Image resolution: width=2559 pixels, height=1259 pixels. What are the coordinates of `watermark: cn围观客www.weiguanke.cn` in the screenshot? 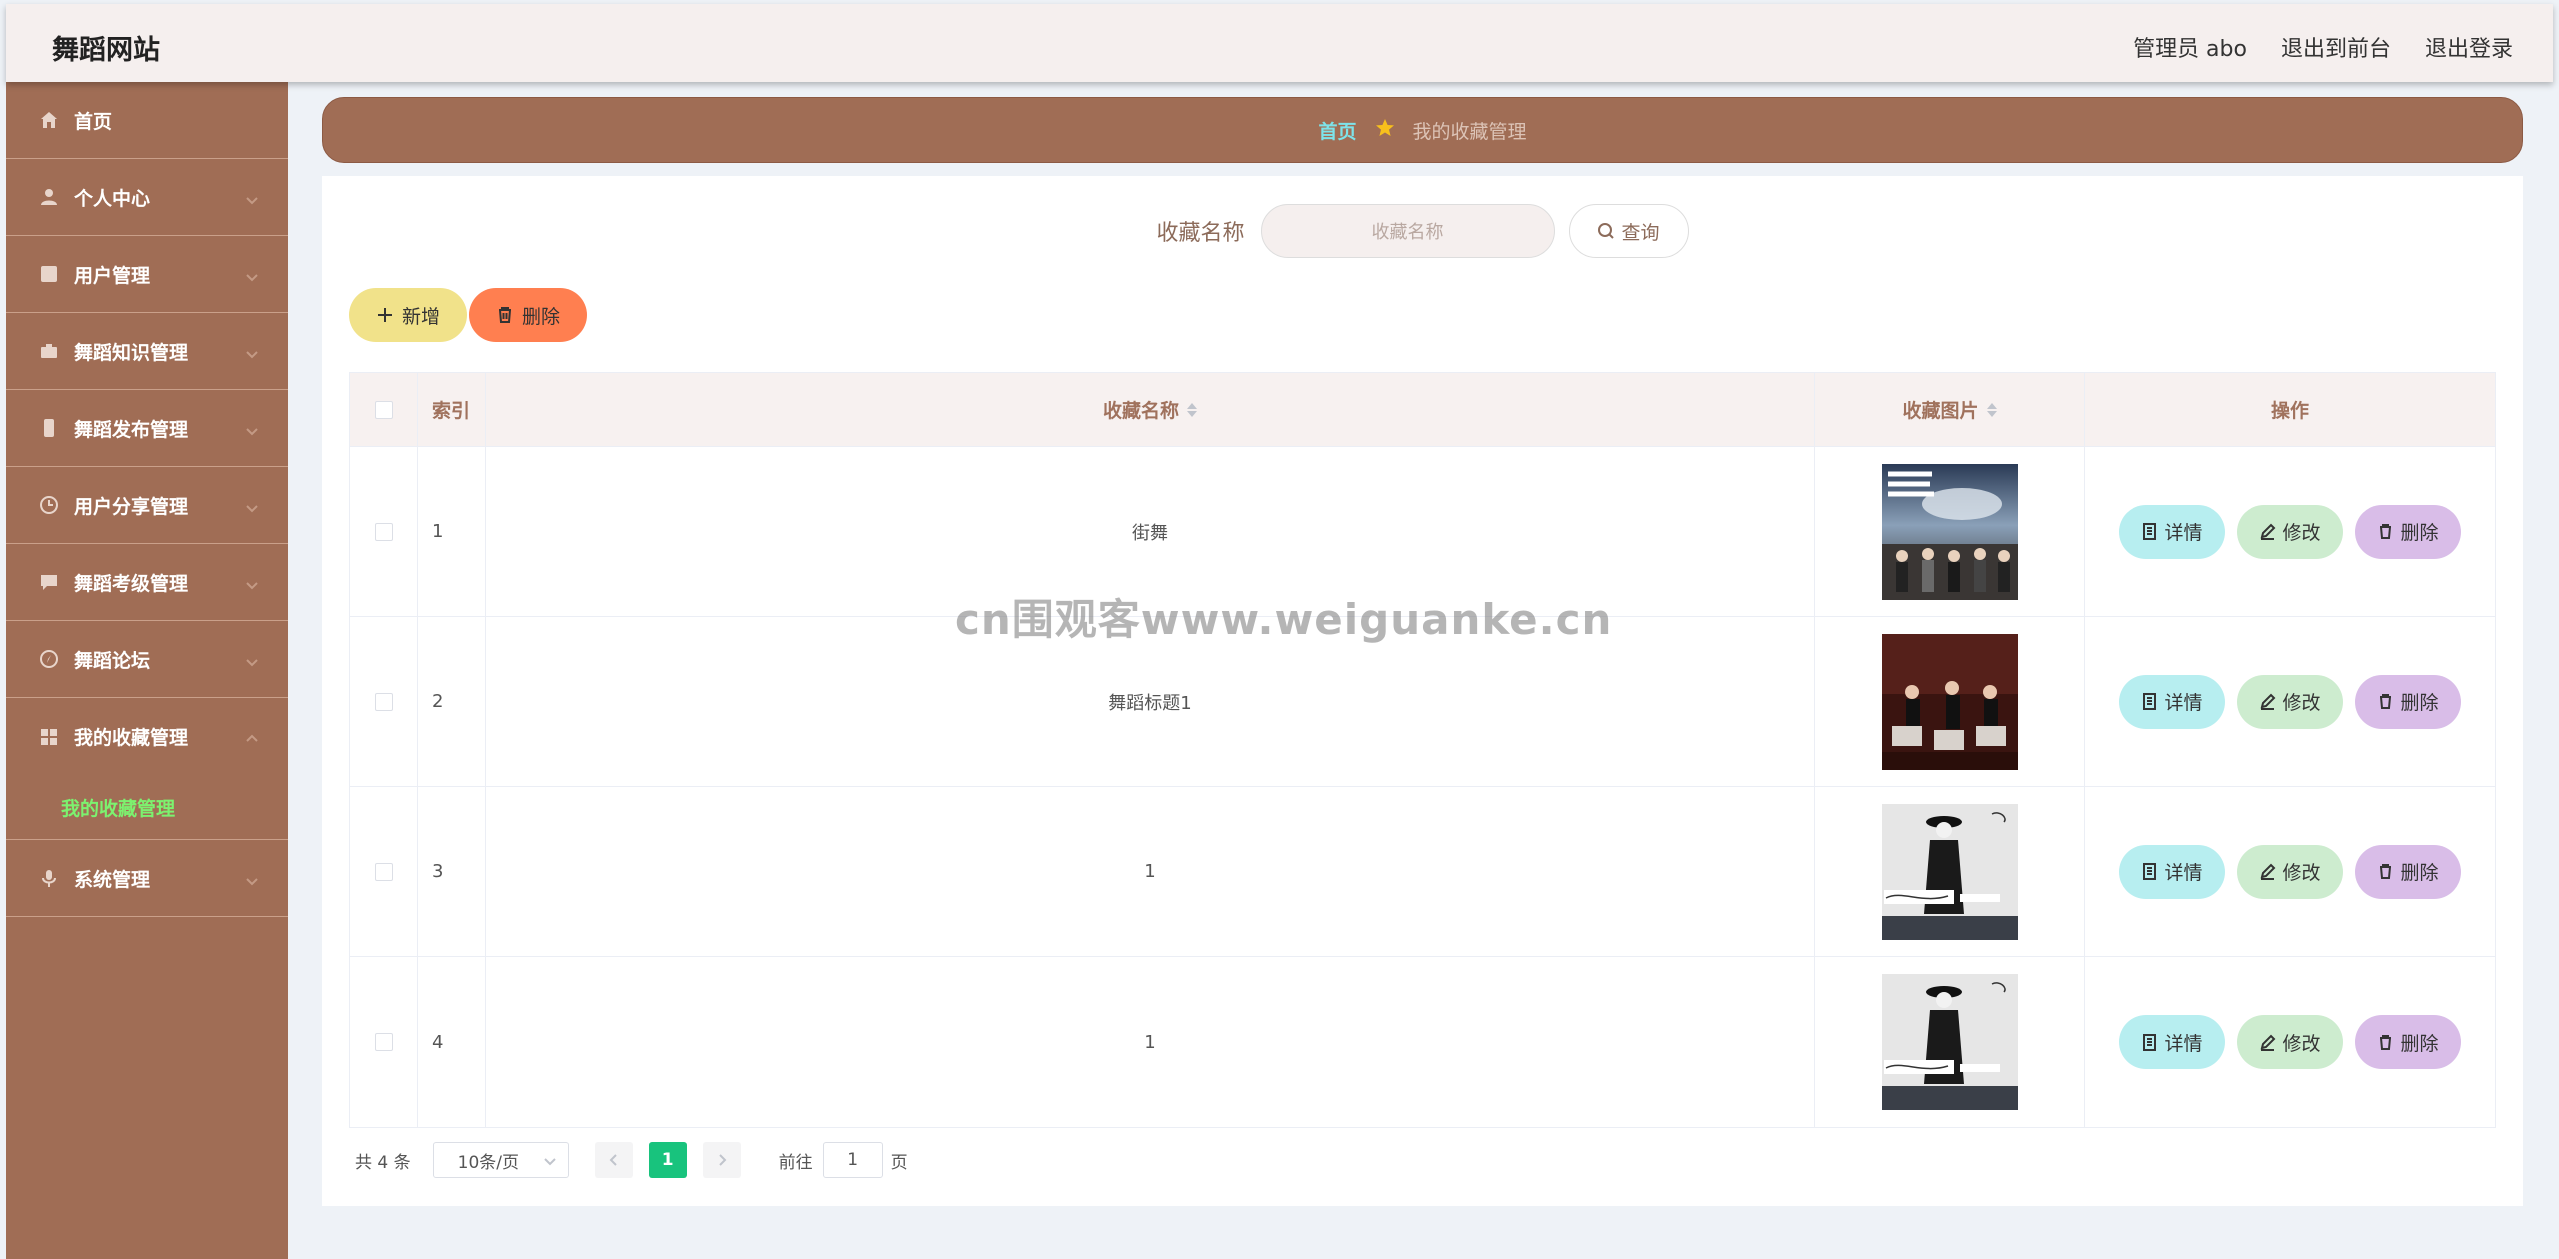 It's located at (1284, 619).